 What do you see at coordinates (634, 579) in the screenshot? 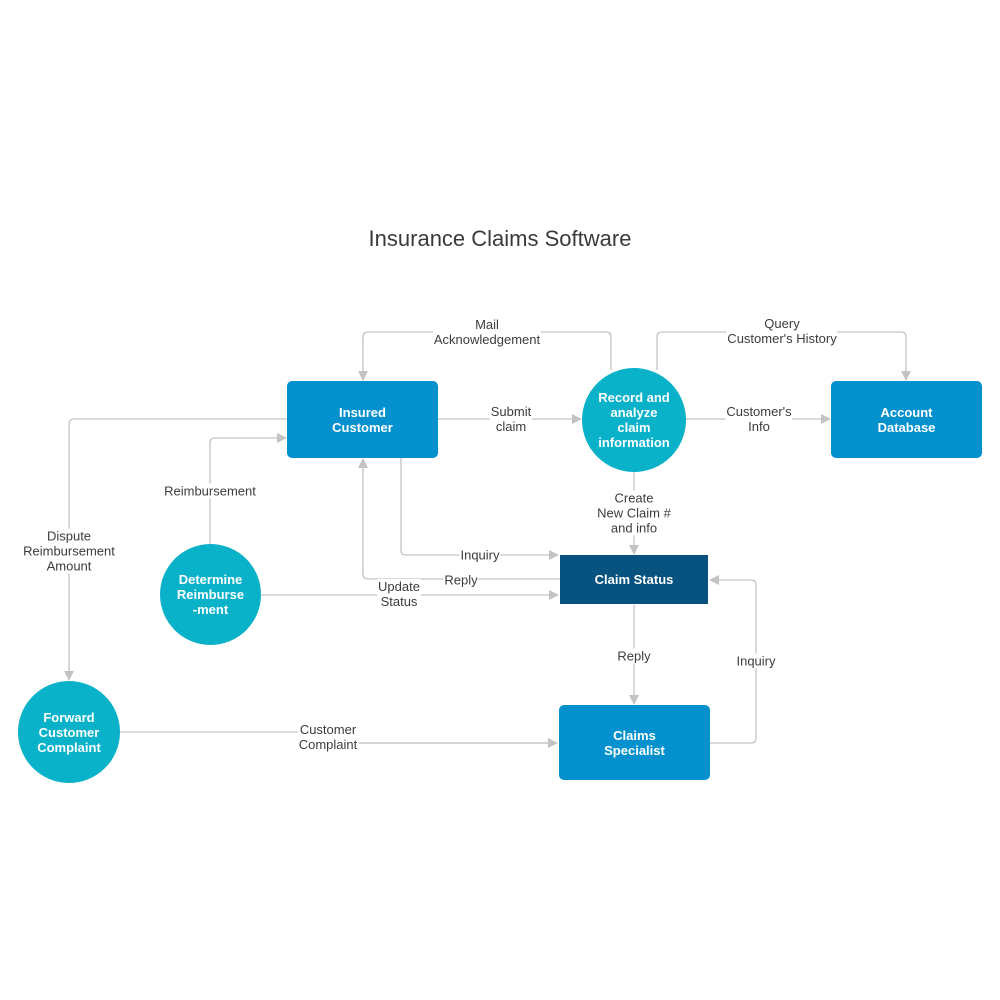
I see `node-claim-status: Claim Status` at bounding box center [634, 579].